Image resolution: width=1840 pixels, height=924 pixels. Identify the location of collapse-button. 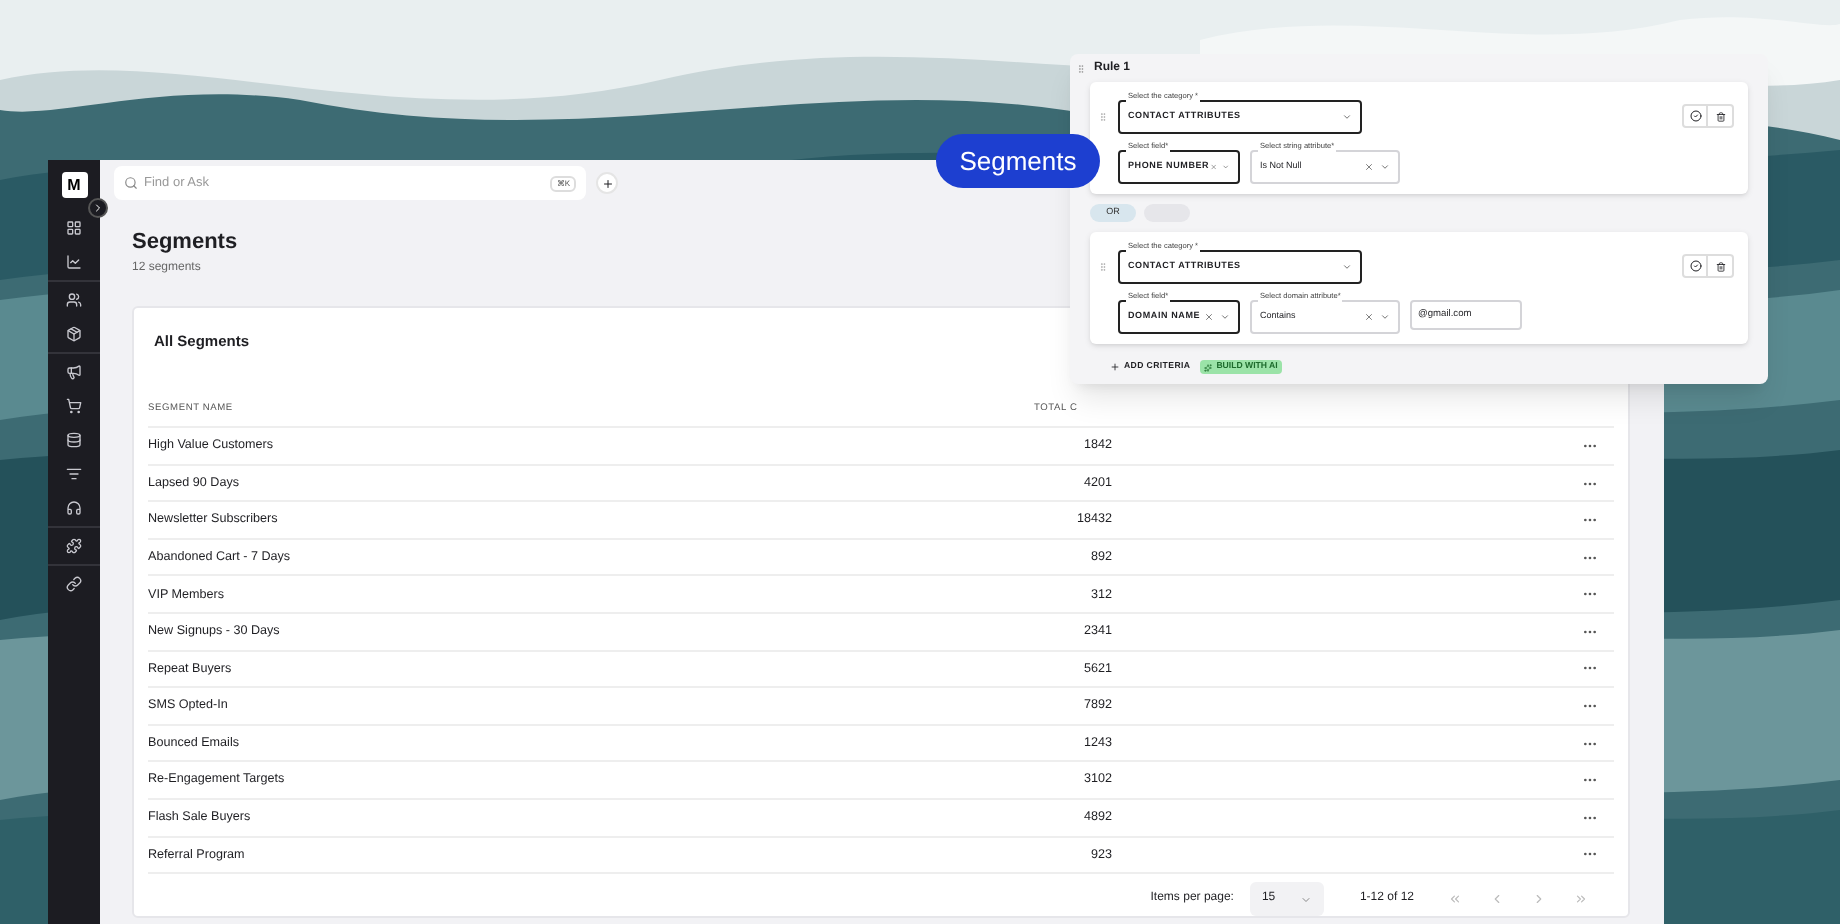
(98, 208).